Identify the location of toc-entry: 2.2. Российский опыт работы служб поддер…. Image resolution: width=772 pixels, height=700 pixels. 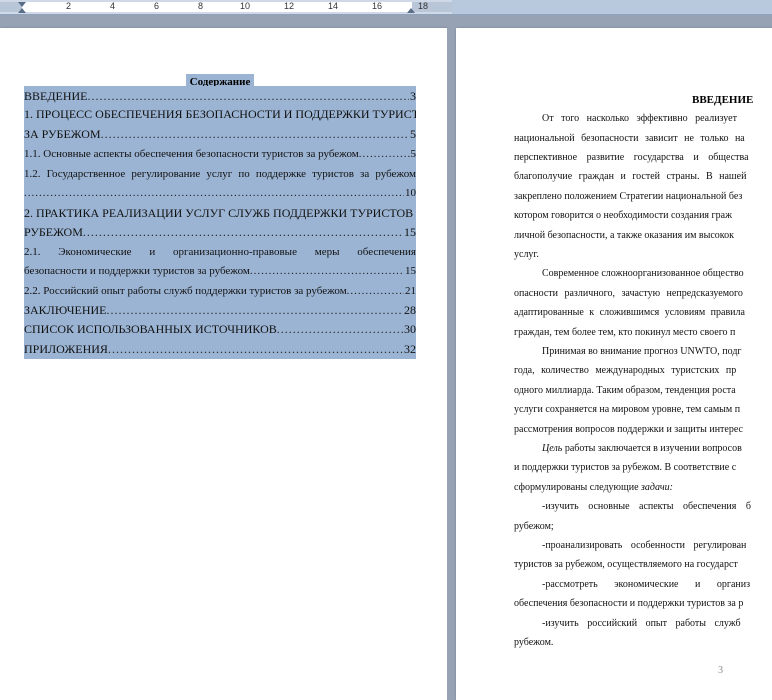
(220, 291).